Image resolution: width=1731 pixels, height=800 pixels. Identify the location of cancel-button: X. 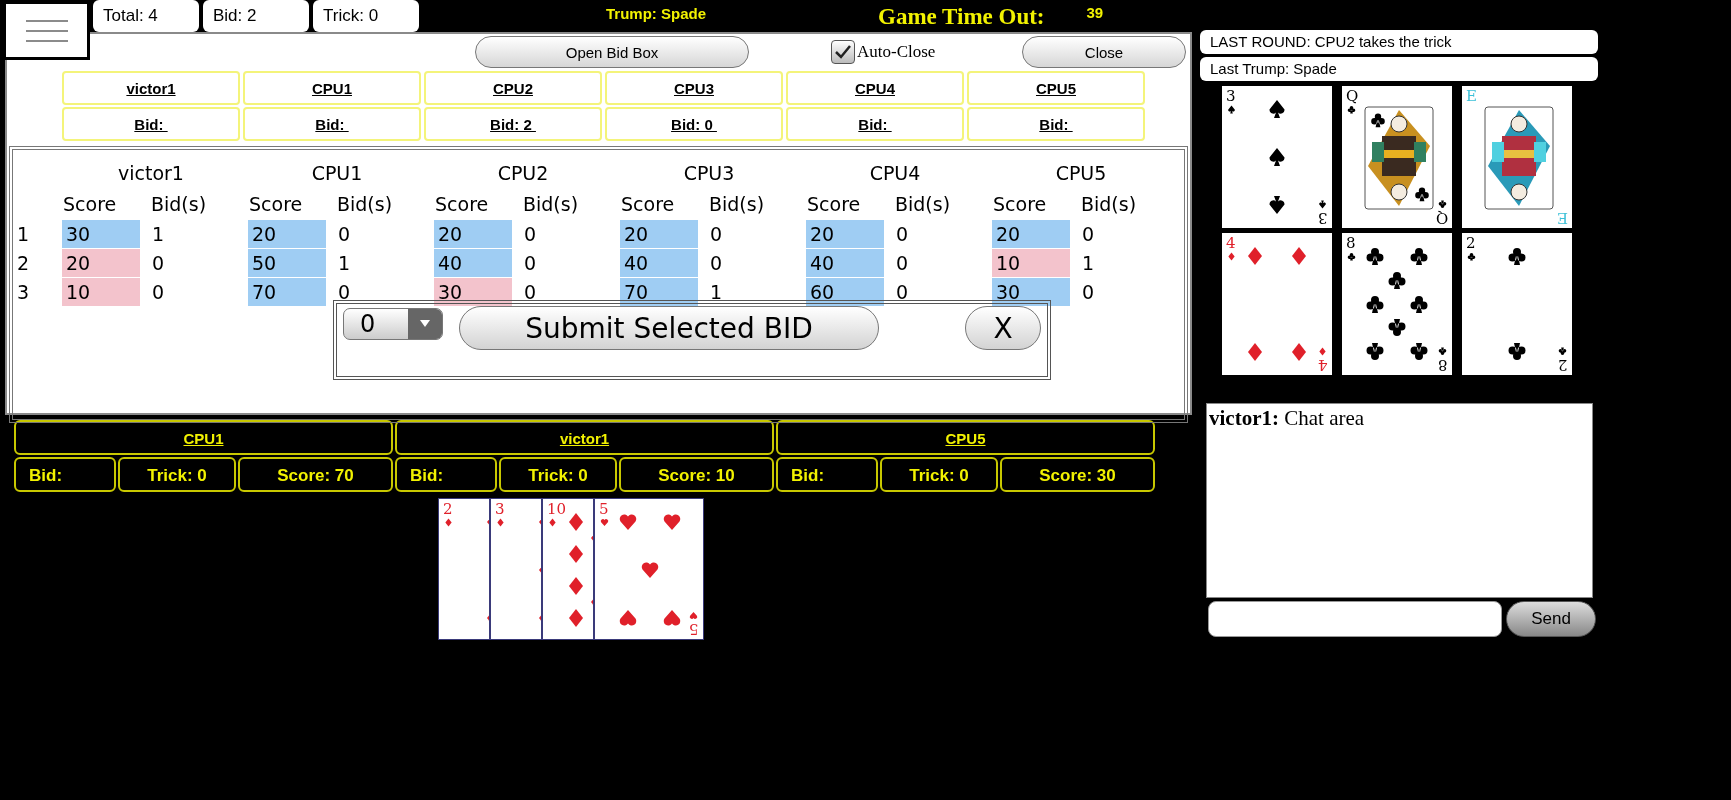
(1003, 328).